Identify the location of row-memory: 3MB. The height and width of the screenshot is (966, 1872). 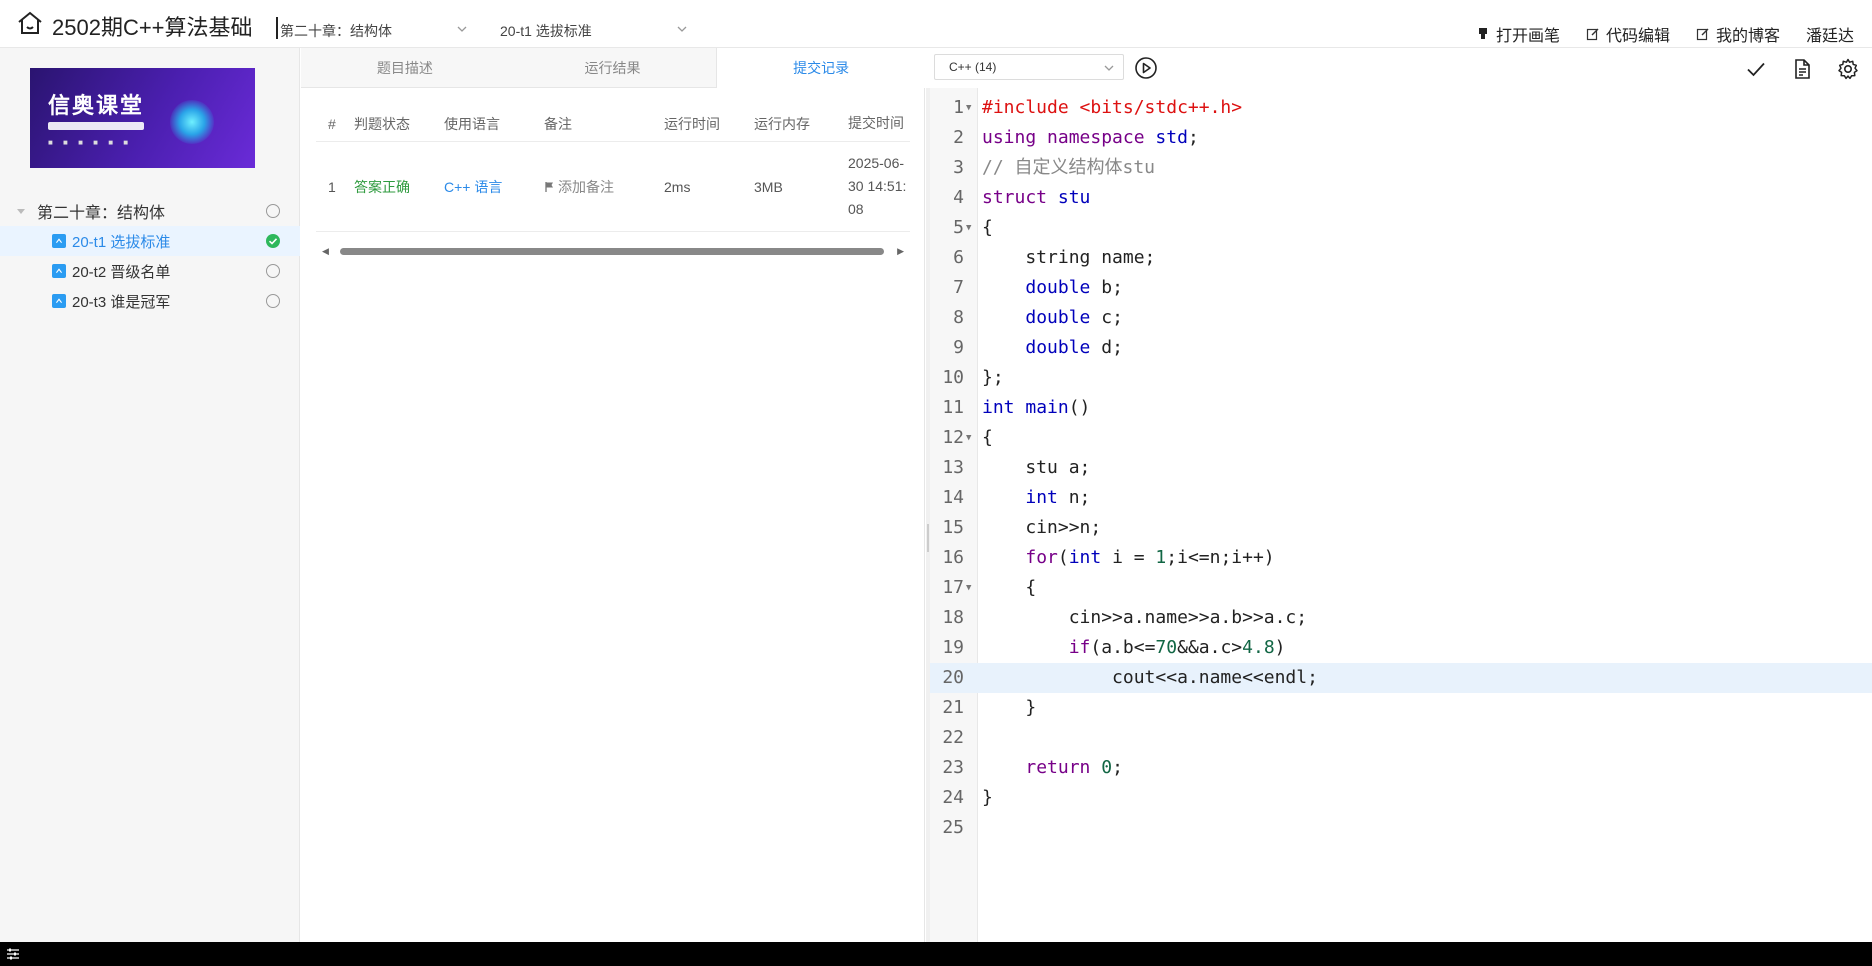
(768, 186).